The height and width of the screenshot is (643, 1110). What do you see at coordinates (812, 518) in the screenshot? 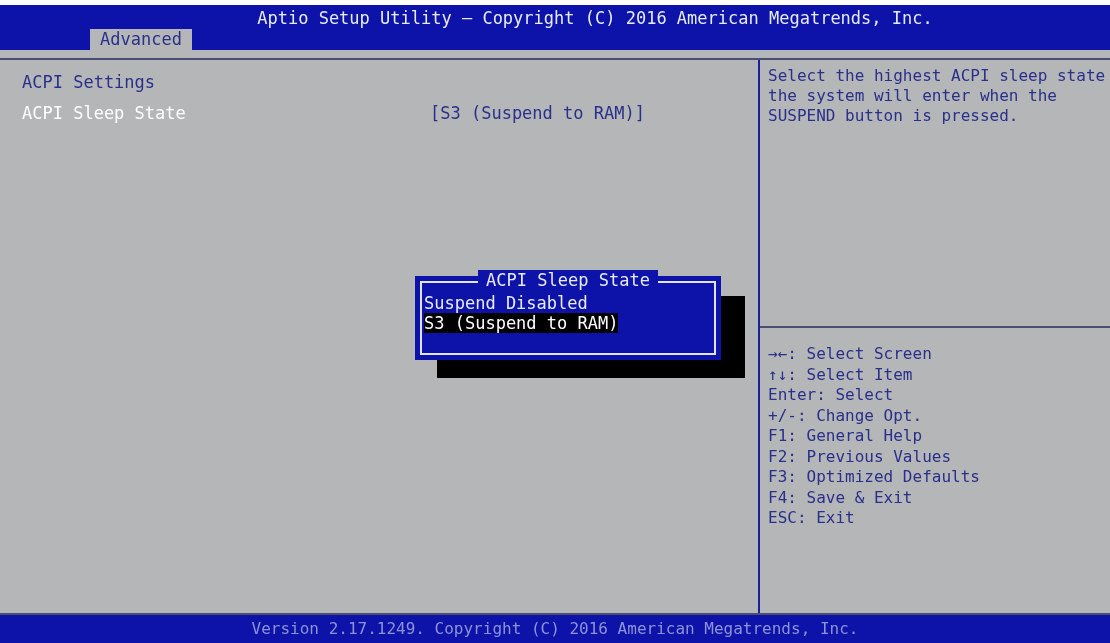
I see `key-hint: ESC: Exit` at bounding box center [812, 518].